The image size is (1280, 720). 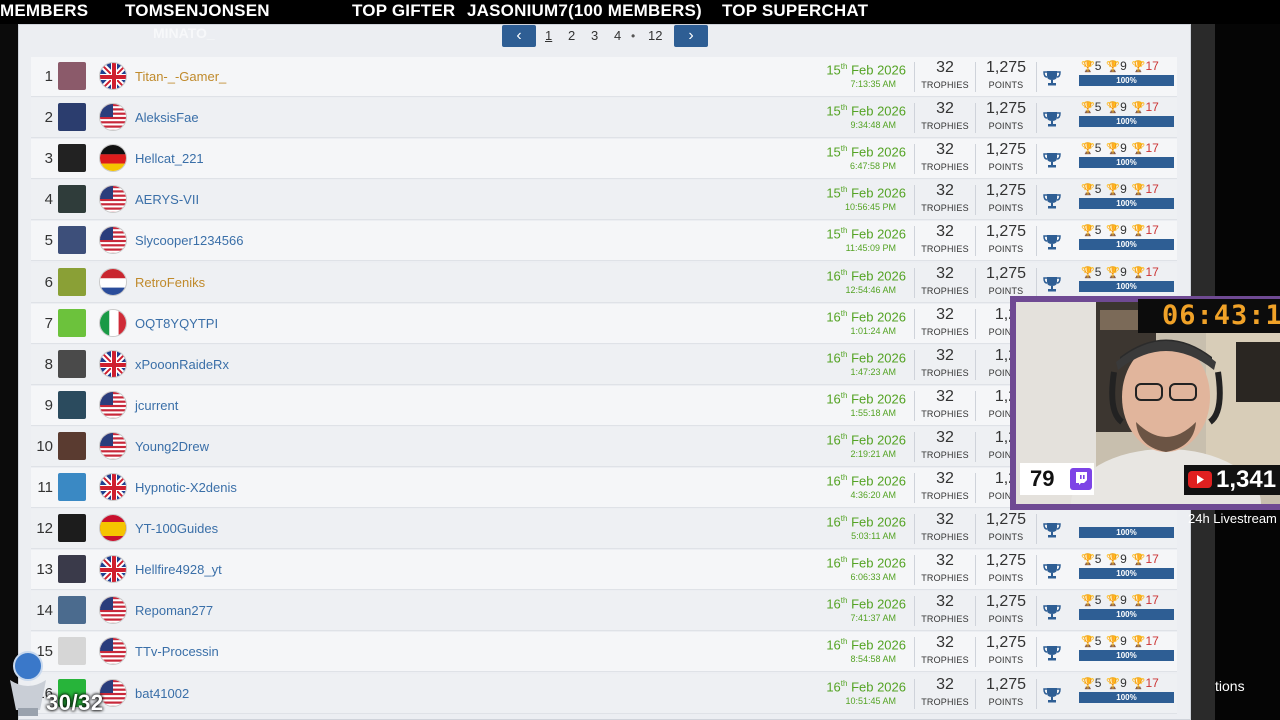 What do you see at coordinates (519, 36) in the screenshot?
I see `prev-page-button: ‹` at bounding box center [519, 36].